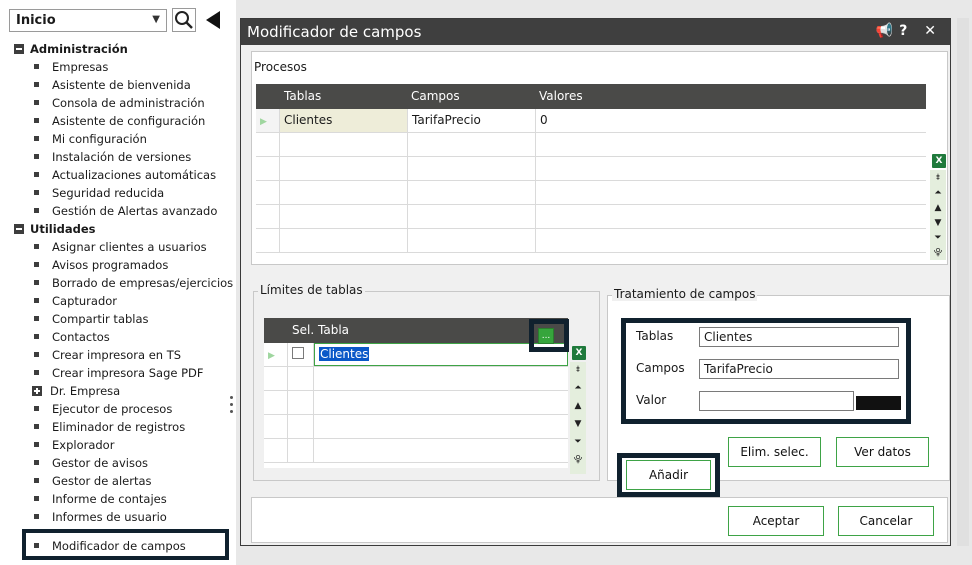  I want to click on tree-item-consola-administracion: Consola de administración, so click(119, 103).